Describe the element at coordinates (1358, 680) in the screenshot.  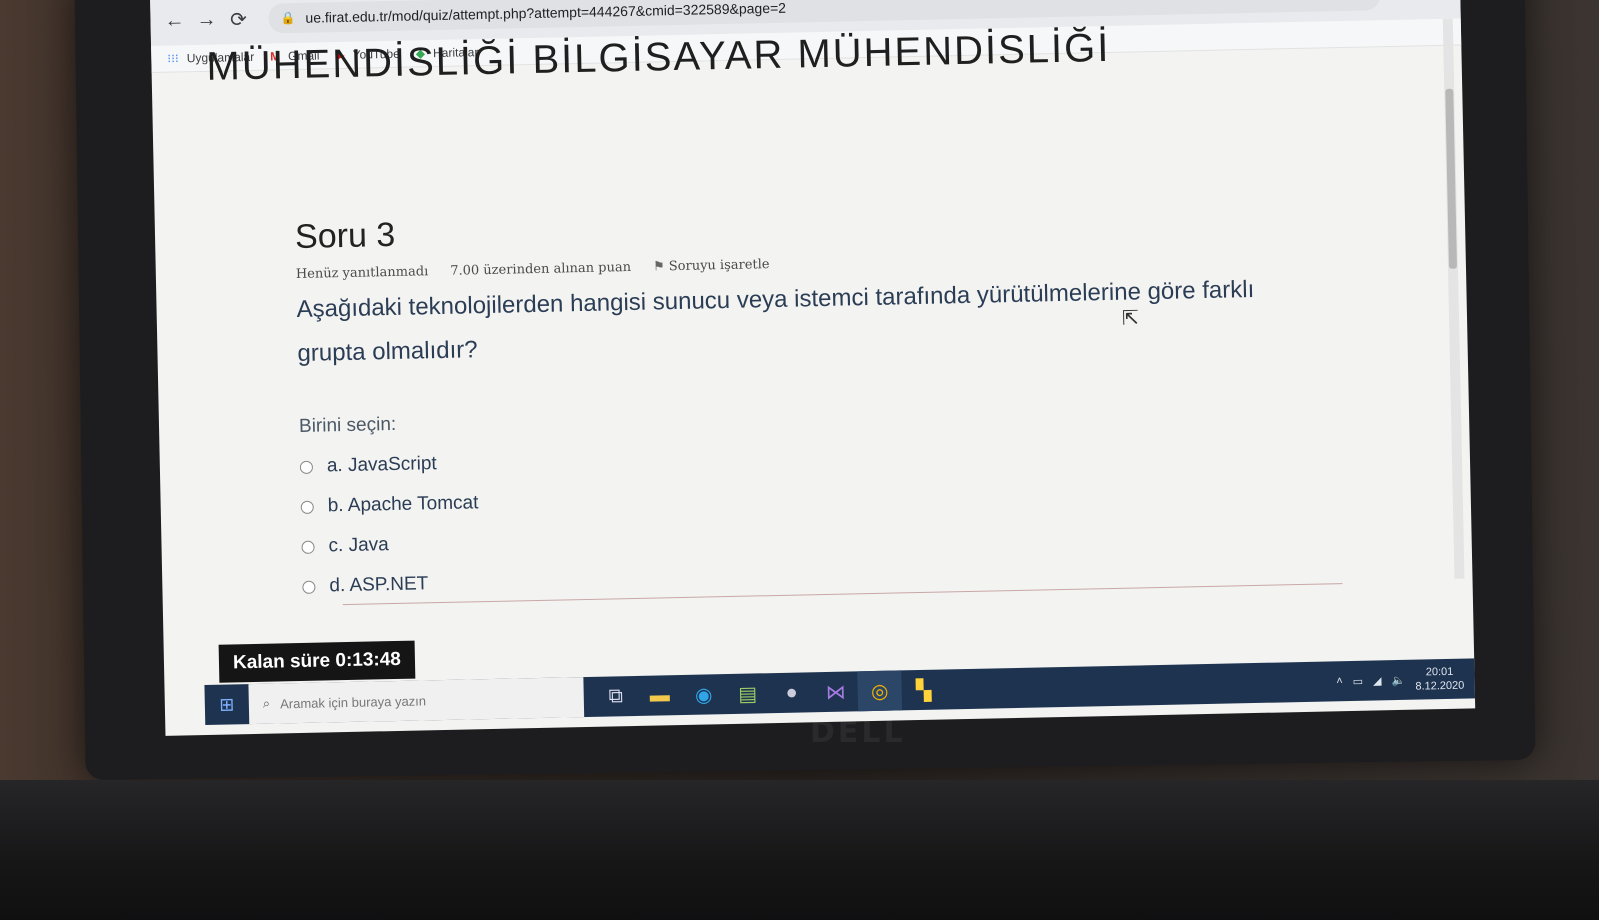
I see `battery-icon: ▭` at that location.